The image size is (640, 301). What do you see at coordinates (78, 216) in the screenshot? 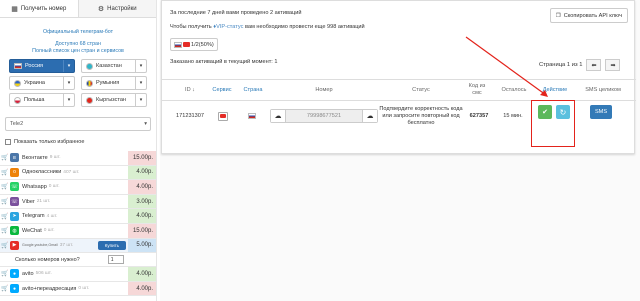
I see `service-row-telegram: 🛒 ➤ Telegram 4 шт. 4.00р.` at bounding box center [78, 216].